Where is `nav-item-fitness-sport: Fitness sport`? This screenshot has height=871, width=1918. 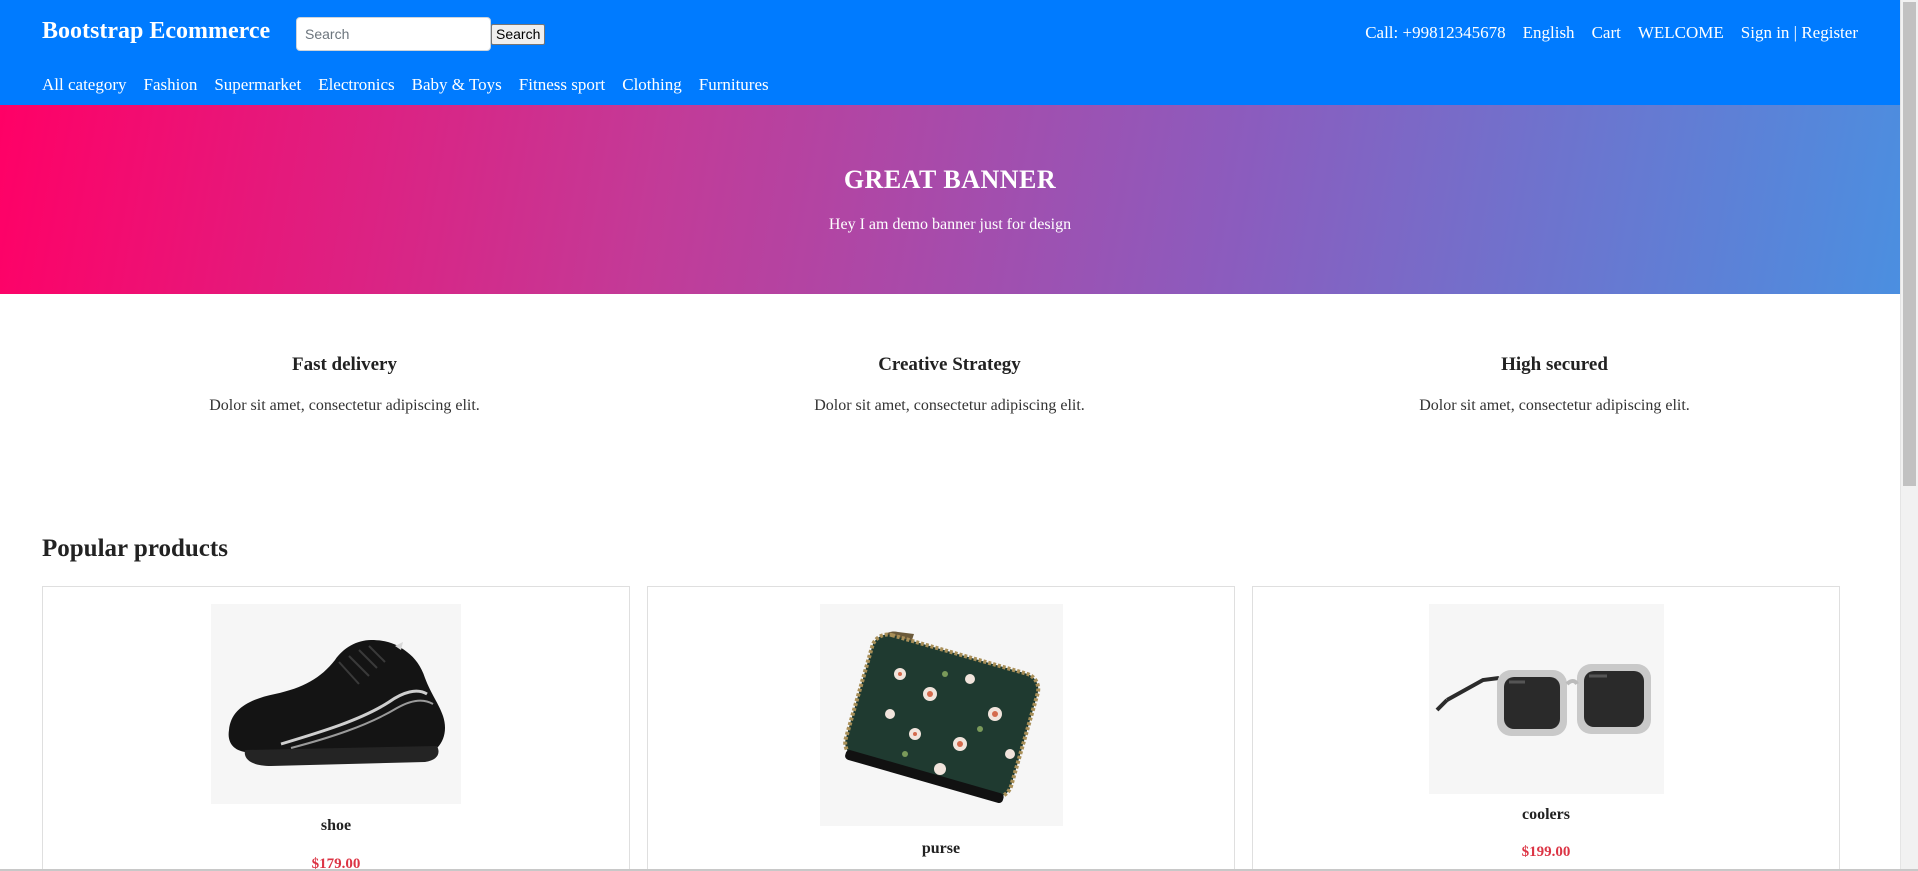
nav-item-fitness-sport: Fitness sport is located at coordinates (562, 85).